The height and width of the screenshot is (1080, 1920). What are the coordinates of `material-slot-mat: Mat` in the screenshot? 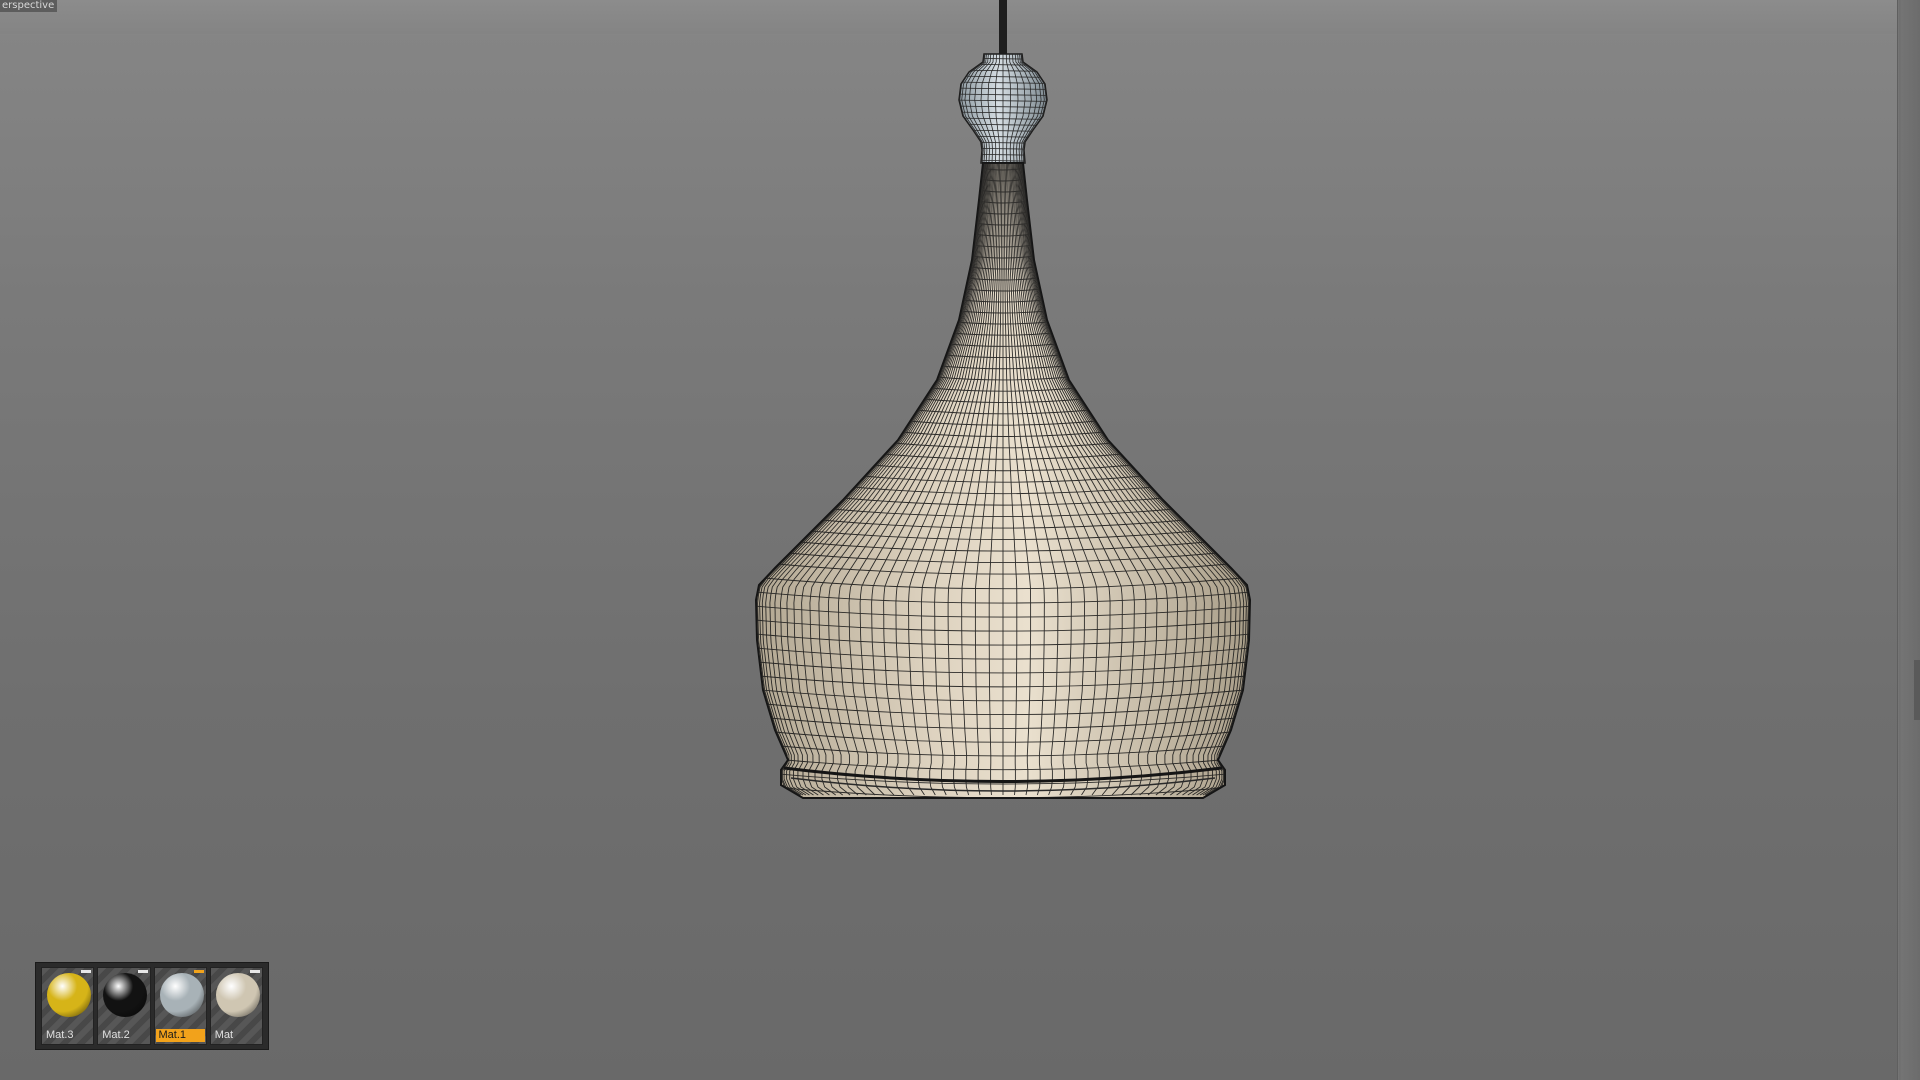 It's located at (236, 1006).